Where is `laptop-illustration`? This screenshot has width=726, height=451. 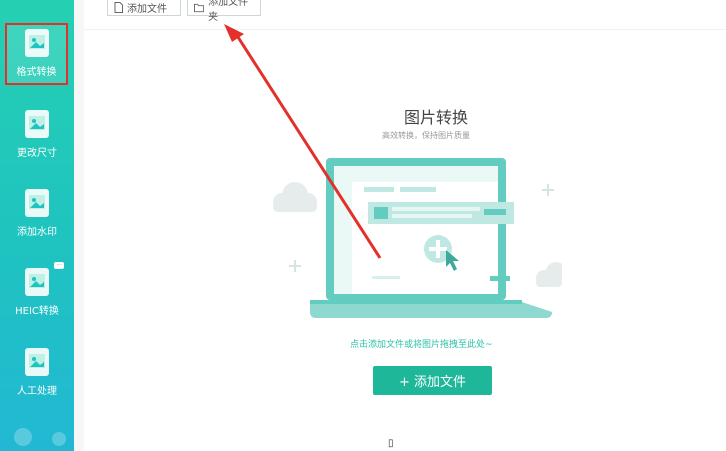
laptop-illustration is located at coordinates (417, 238).